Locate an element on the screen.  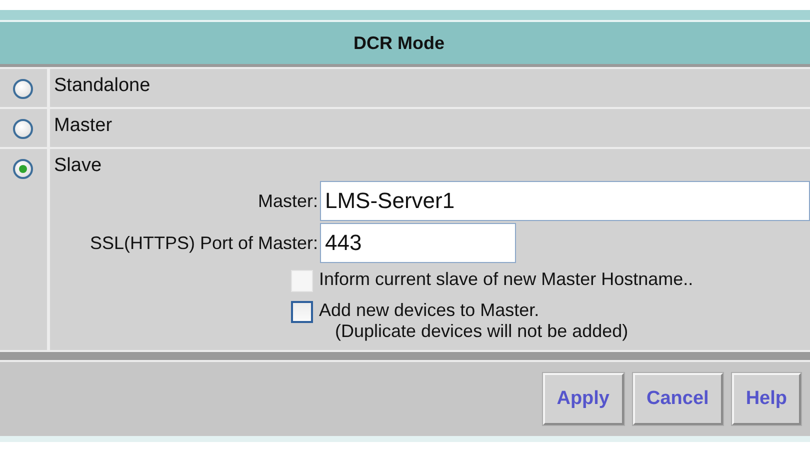
dialog-button: Help is located at coordinates (766, 399).